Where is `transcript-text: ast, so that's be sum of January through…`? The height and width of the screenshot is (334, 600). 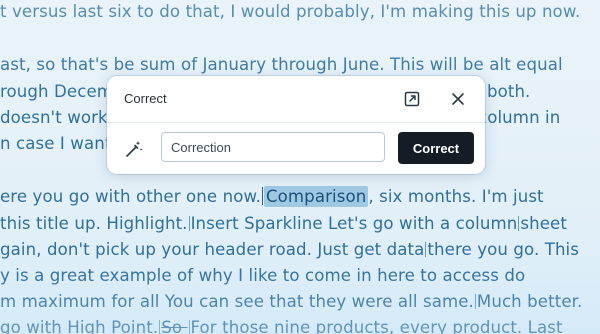
transcript-text: ast, so that's be sum of January through… is located at coordinates (281, 64).